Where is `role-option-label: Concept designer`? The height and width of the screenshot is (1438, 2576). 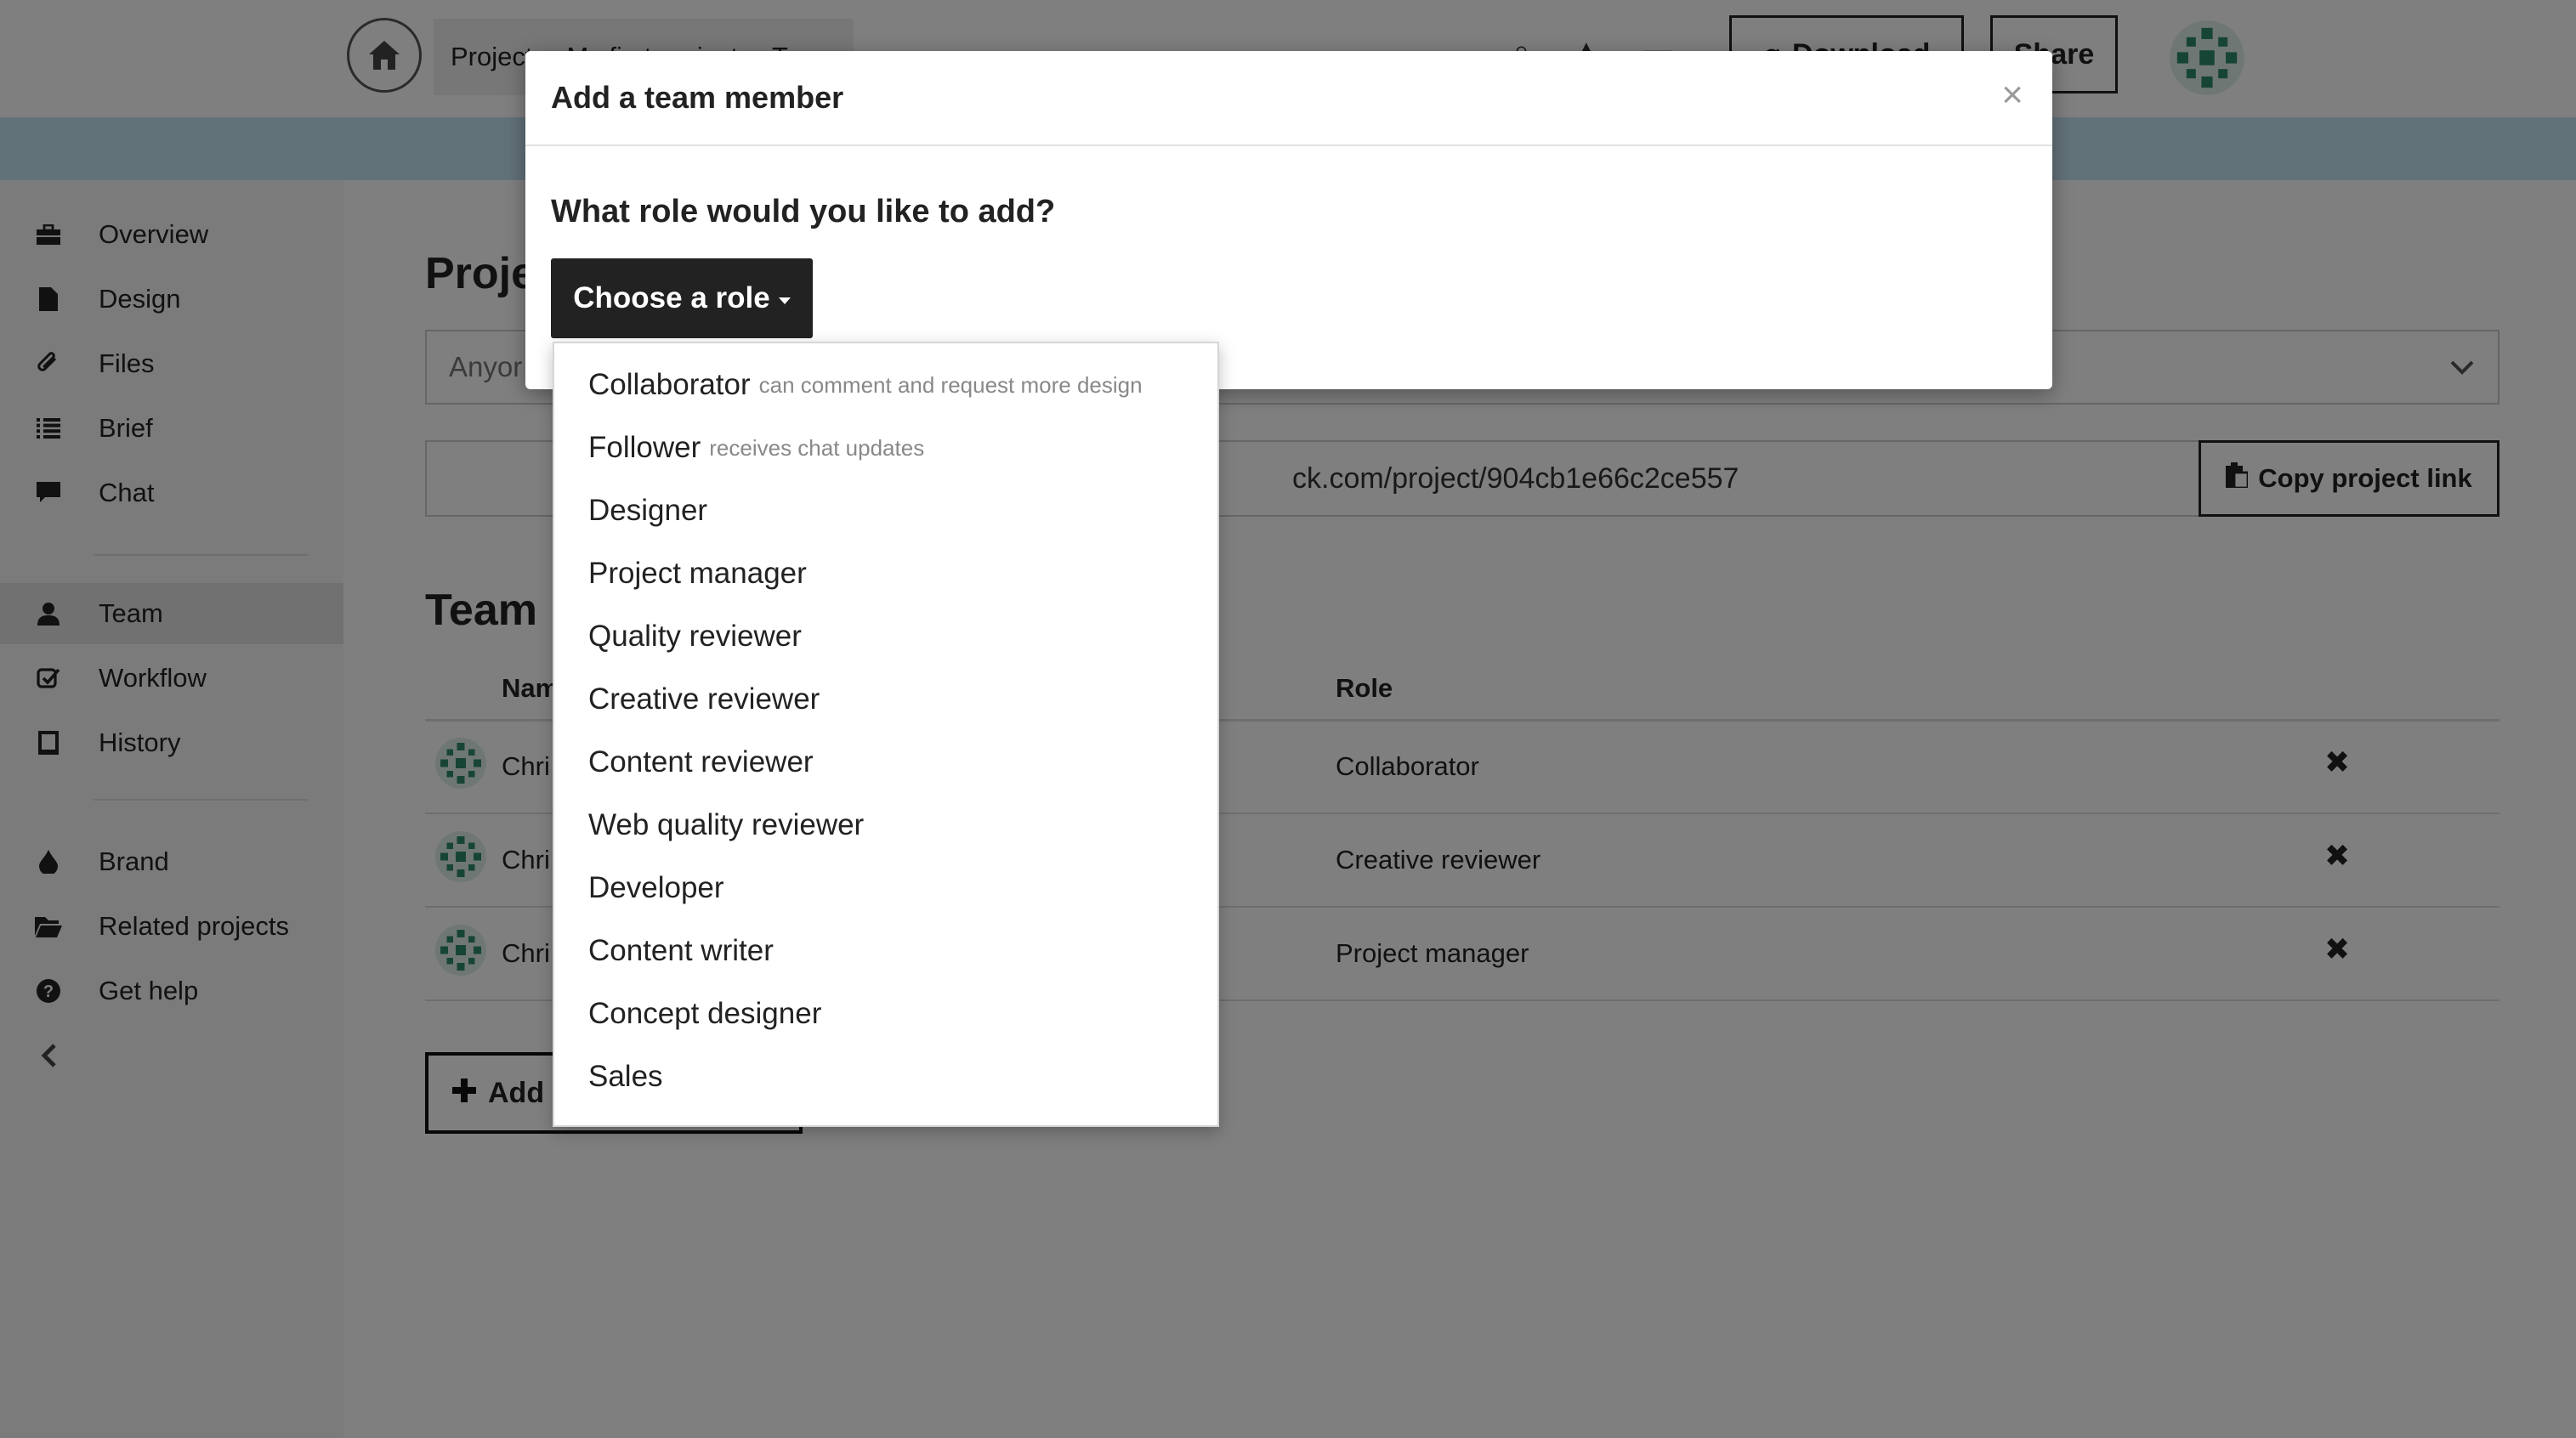 role-option-label: Concept designer is located at coordinates (705, 1013).